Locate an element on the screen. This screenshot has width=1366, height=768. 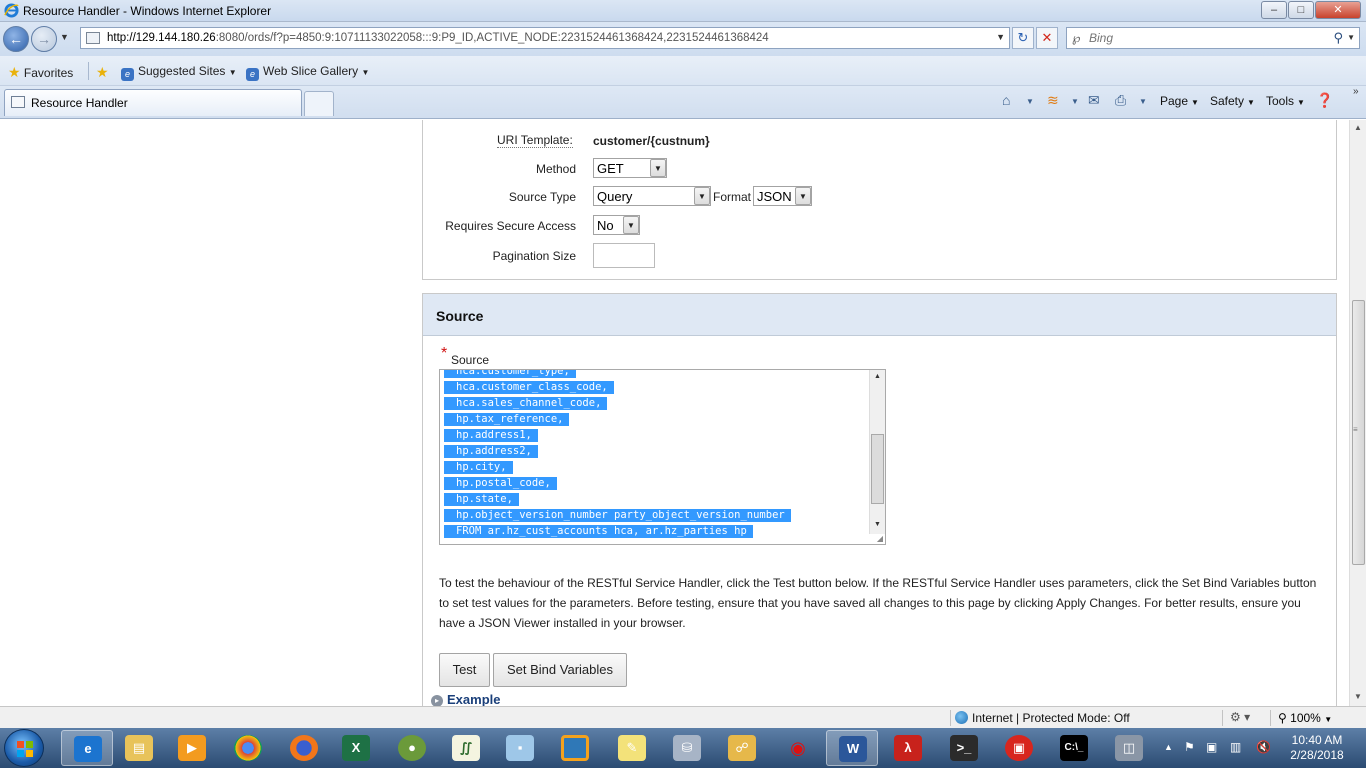
feeds-dropdown-icon: ▼ is located at coordinates (1075, 101).